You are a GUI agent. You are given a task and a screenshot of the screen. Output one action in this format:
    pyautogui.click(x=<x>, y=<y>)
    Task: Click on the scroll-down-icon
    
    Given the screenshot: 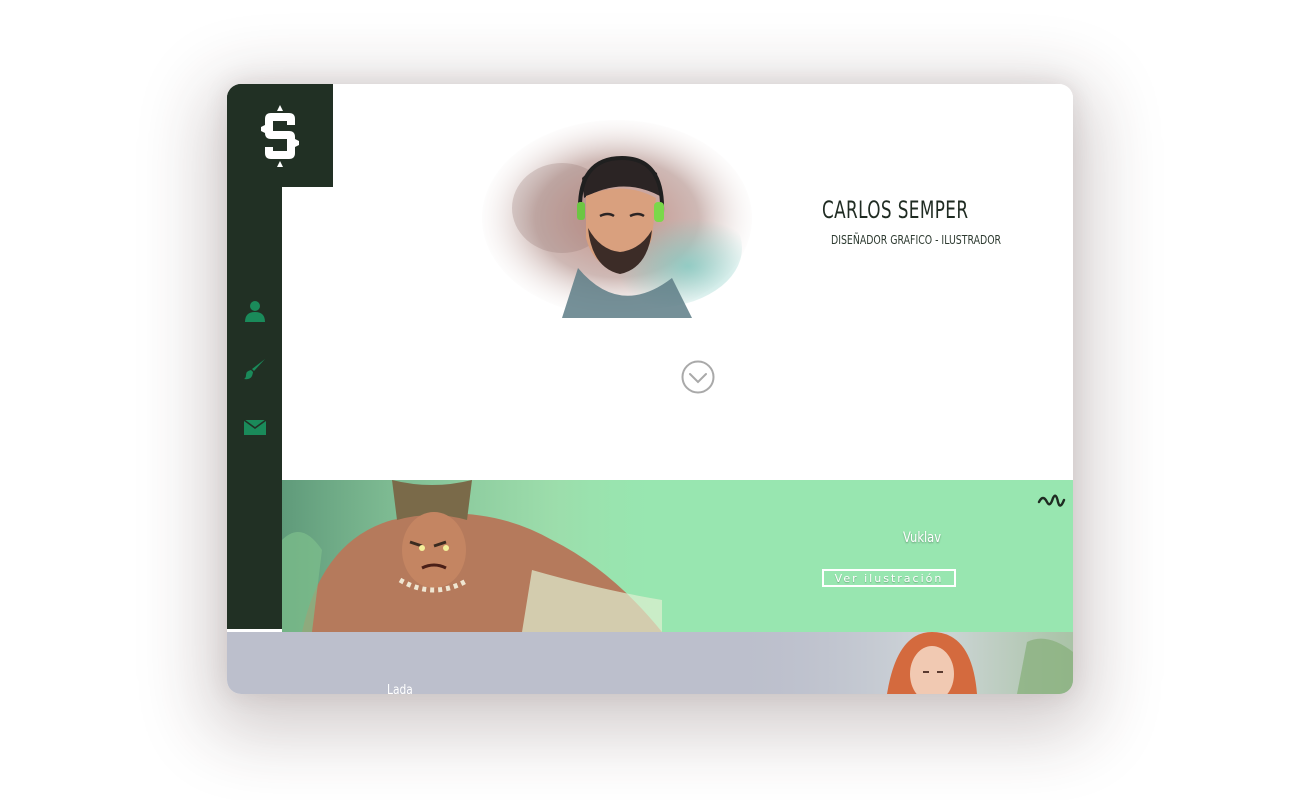 What is the action you would take?
    pyautogui.click(x=698, y=377)
    